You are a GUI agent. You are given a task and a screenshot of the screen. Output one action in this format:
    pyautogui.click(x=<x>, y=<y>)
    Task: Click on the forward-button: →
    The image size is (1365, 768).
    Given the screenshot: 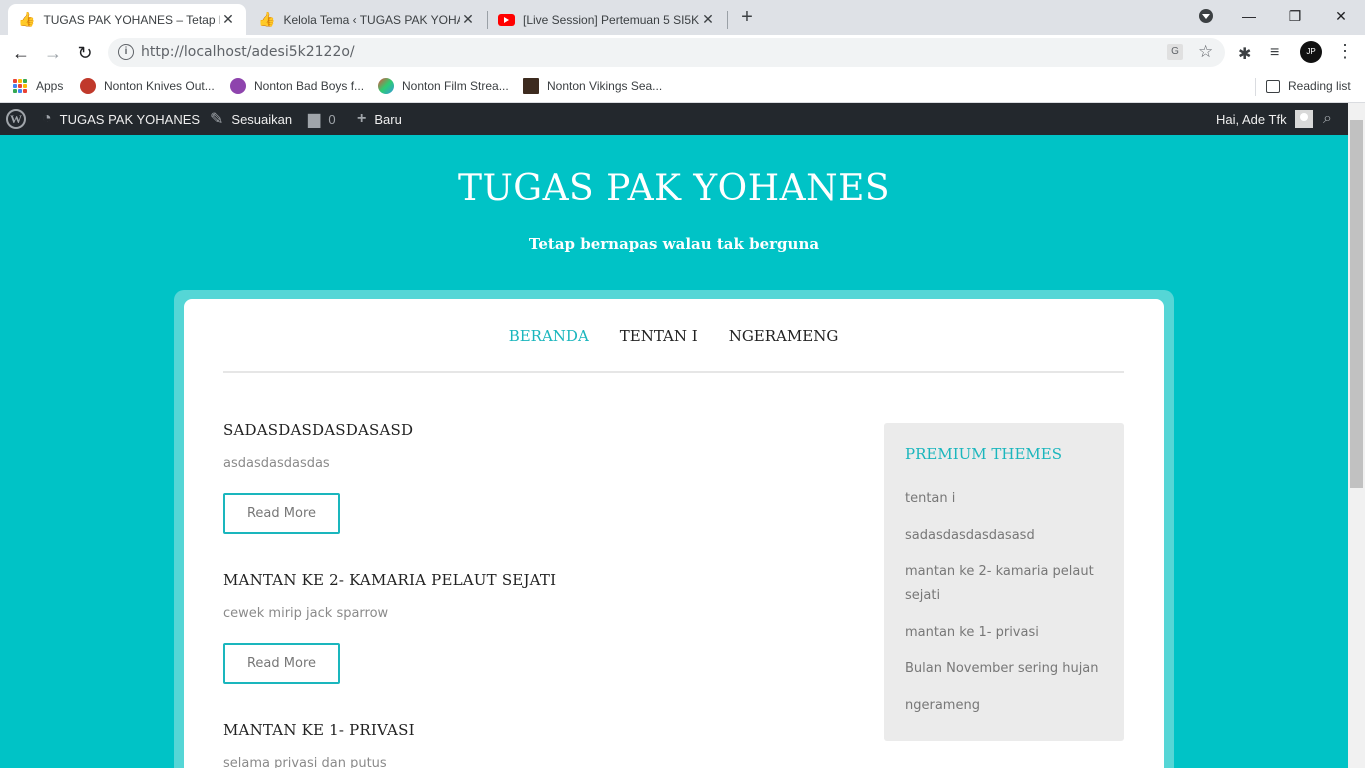 What is the action you would take?
    pyautogui.click(x=53, y=53)
    